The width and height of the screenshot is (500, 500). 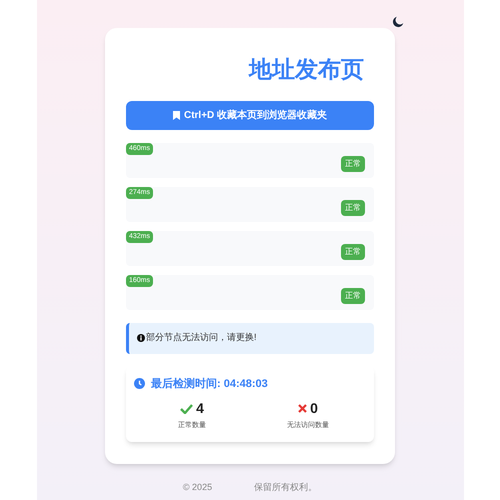 I want to click on bookmark-icon, so click(x=176, y=115).